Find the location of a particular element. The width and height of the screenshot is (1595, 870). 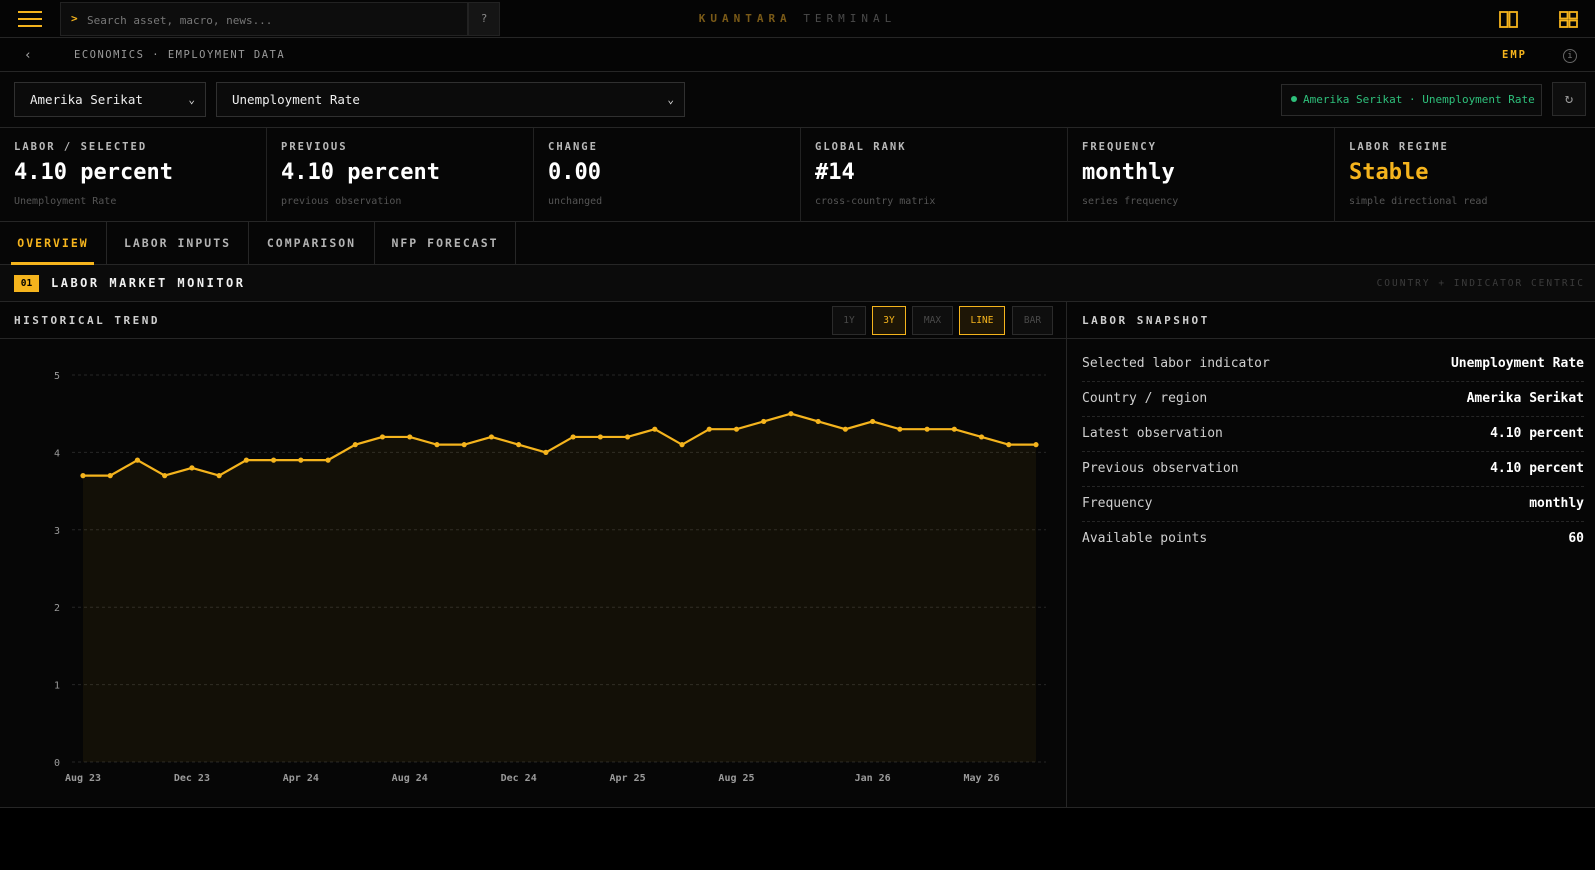

range-1y-button: 1Y is located at coordinates (849, 320).